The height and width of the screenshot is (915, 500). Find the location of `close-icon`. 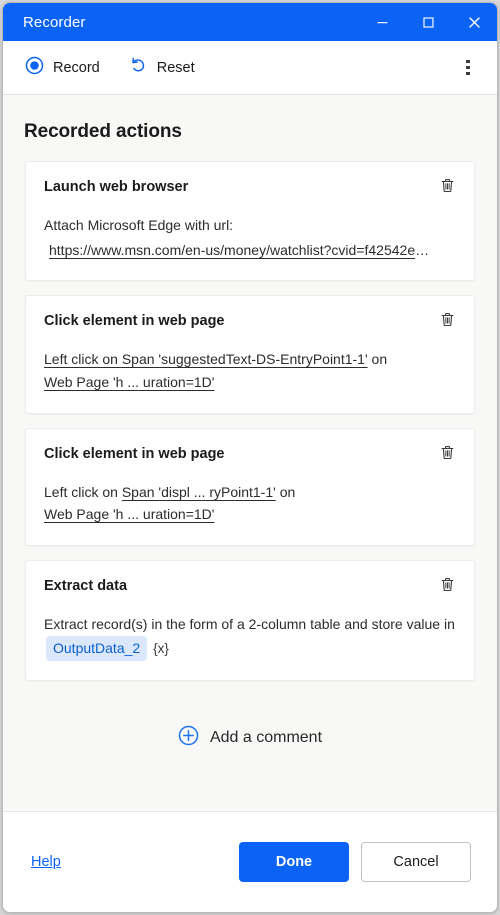

close-icon is located at coordinates (474, 22).